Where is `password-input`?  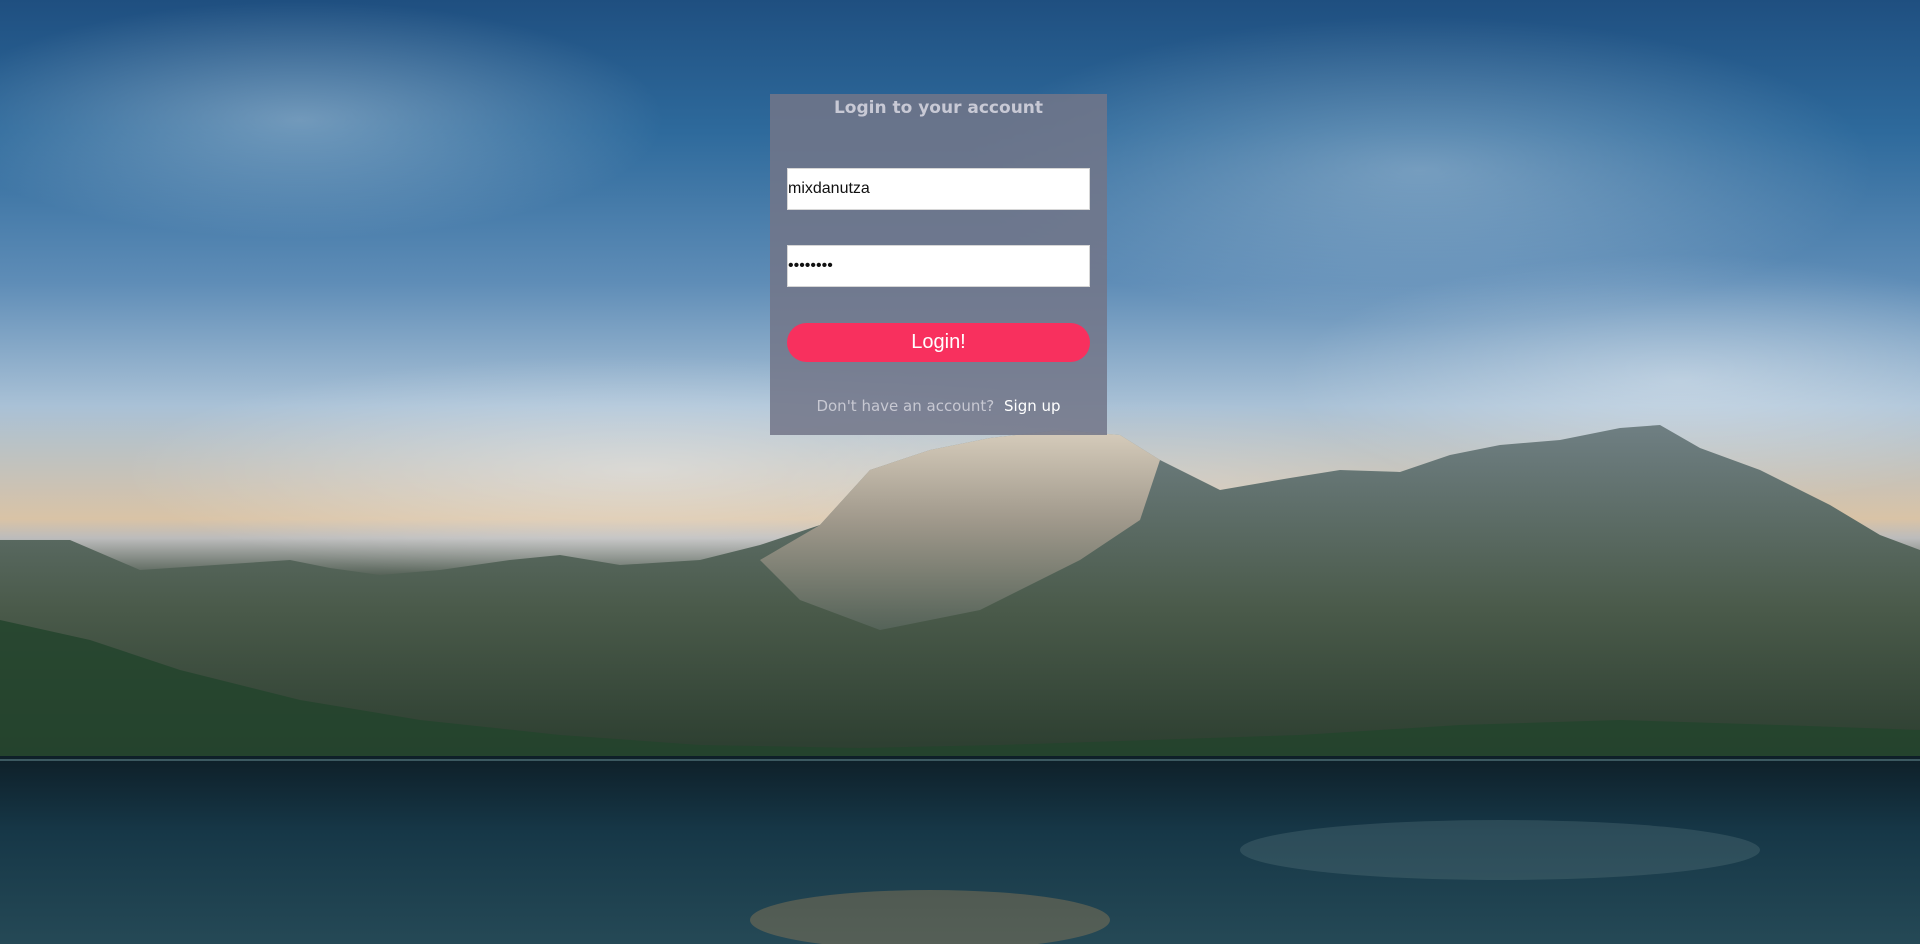
password-input is located at coordinates (938, 266).